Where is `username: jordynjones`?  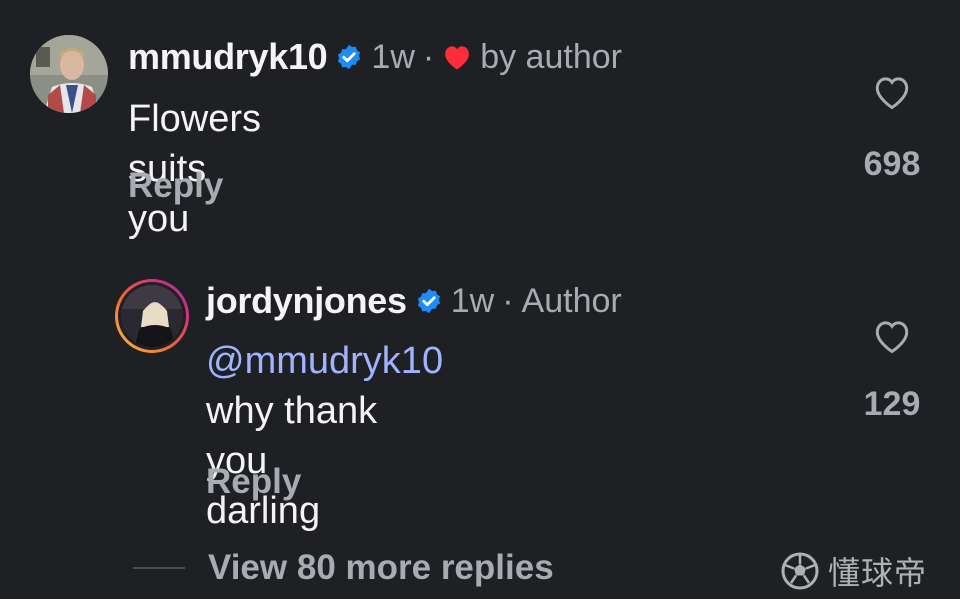 username: jordynjones is located at coordinates (306, 301).